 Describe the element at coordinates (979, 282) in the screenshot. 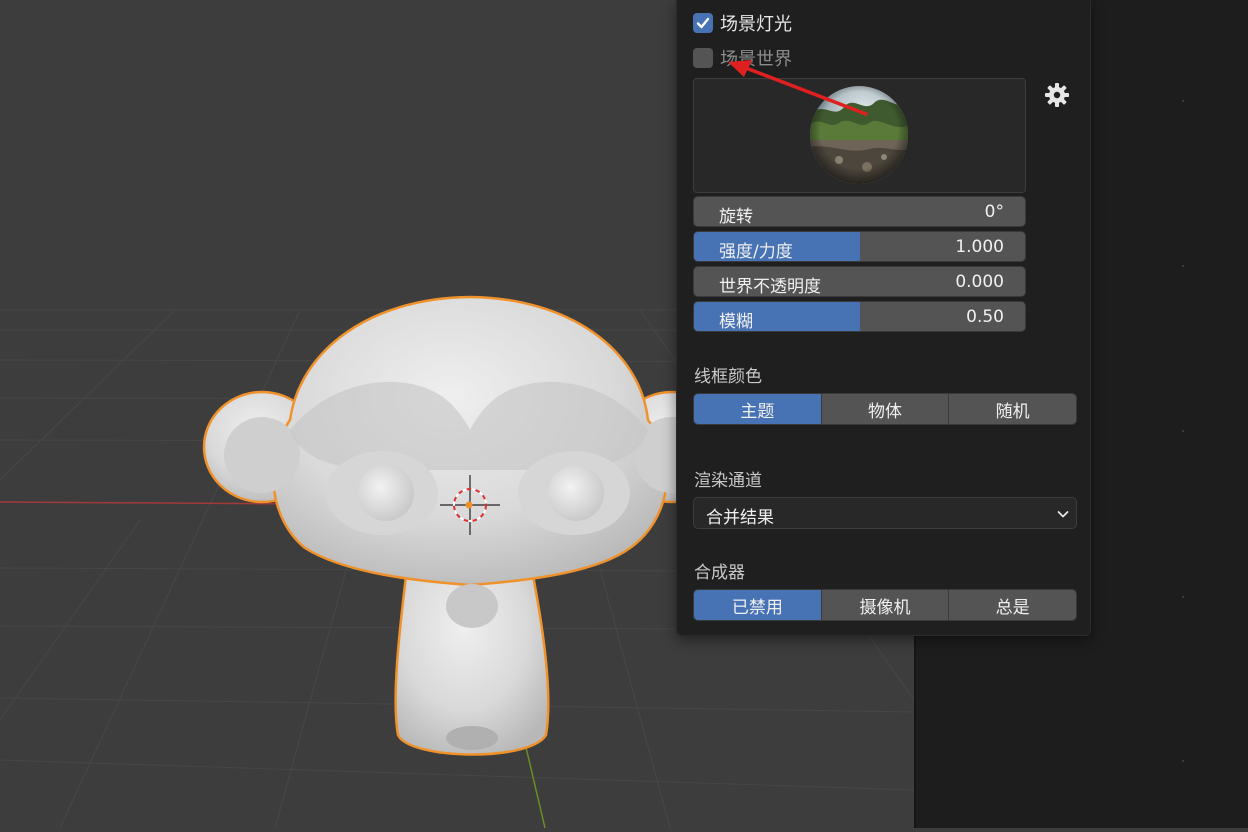

I see `slider-value: 0.000` at that location.